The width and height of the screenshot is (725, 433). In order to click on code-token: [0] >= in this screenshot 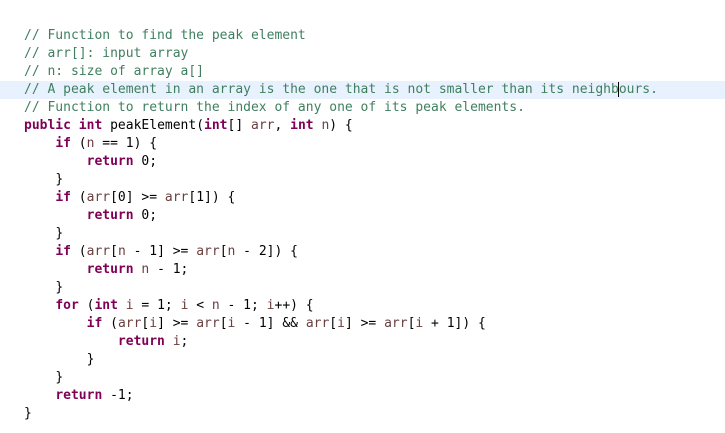, I will do `click(137, 197)`.